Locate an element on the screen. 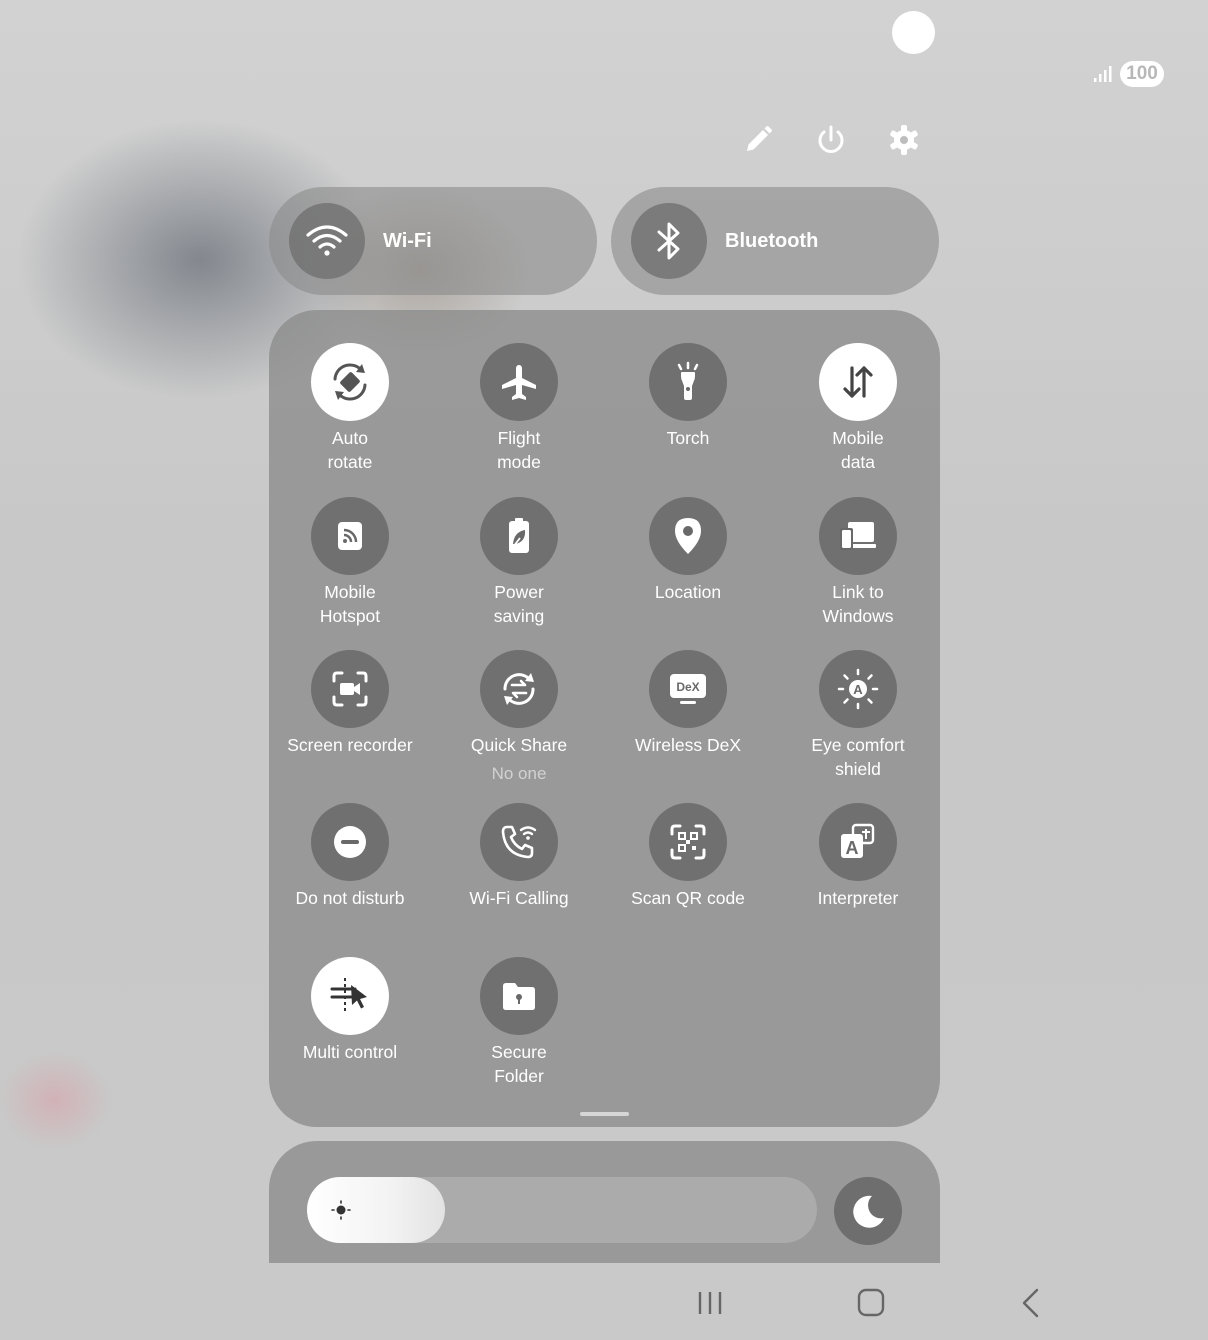 Image resolution: width=1208 pixels, height=1340 pixels. svg-text: DeX is located at coordinates (687, 687).